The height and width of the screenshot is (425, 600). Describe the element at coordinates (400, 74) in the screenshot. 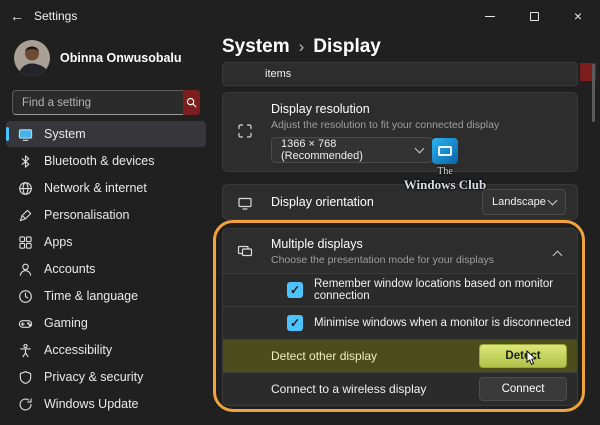

I see `scale-layout-card-fragment: items` at that location.